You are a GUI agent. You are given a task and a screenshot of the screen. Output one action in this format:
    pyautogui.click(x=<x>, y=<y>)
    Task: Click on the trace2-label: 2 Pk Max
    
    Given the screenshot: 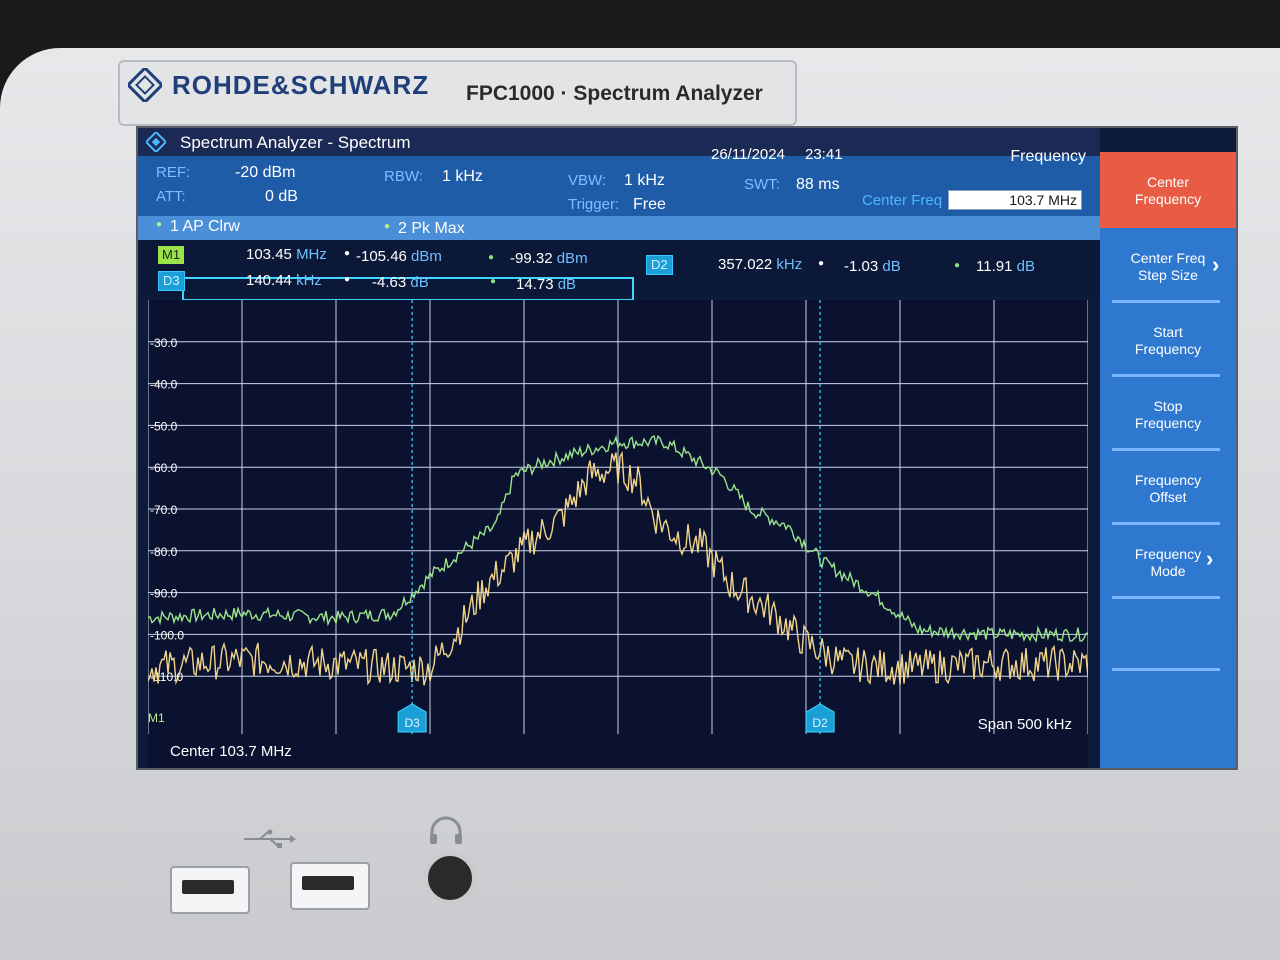 What is the action you would take?
    pyautogui.click(x=431, y=229)
    